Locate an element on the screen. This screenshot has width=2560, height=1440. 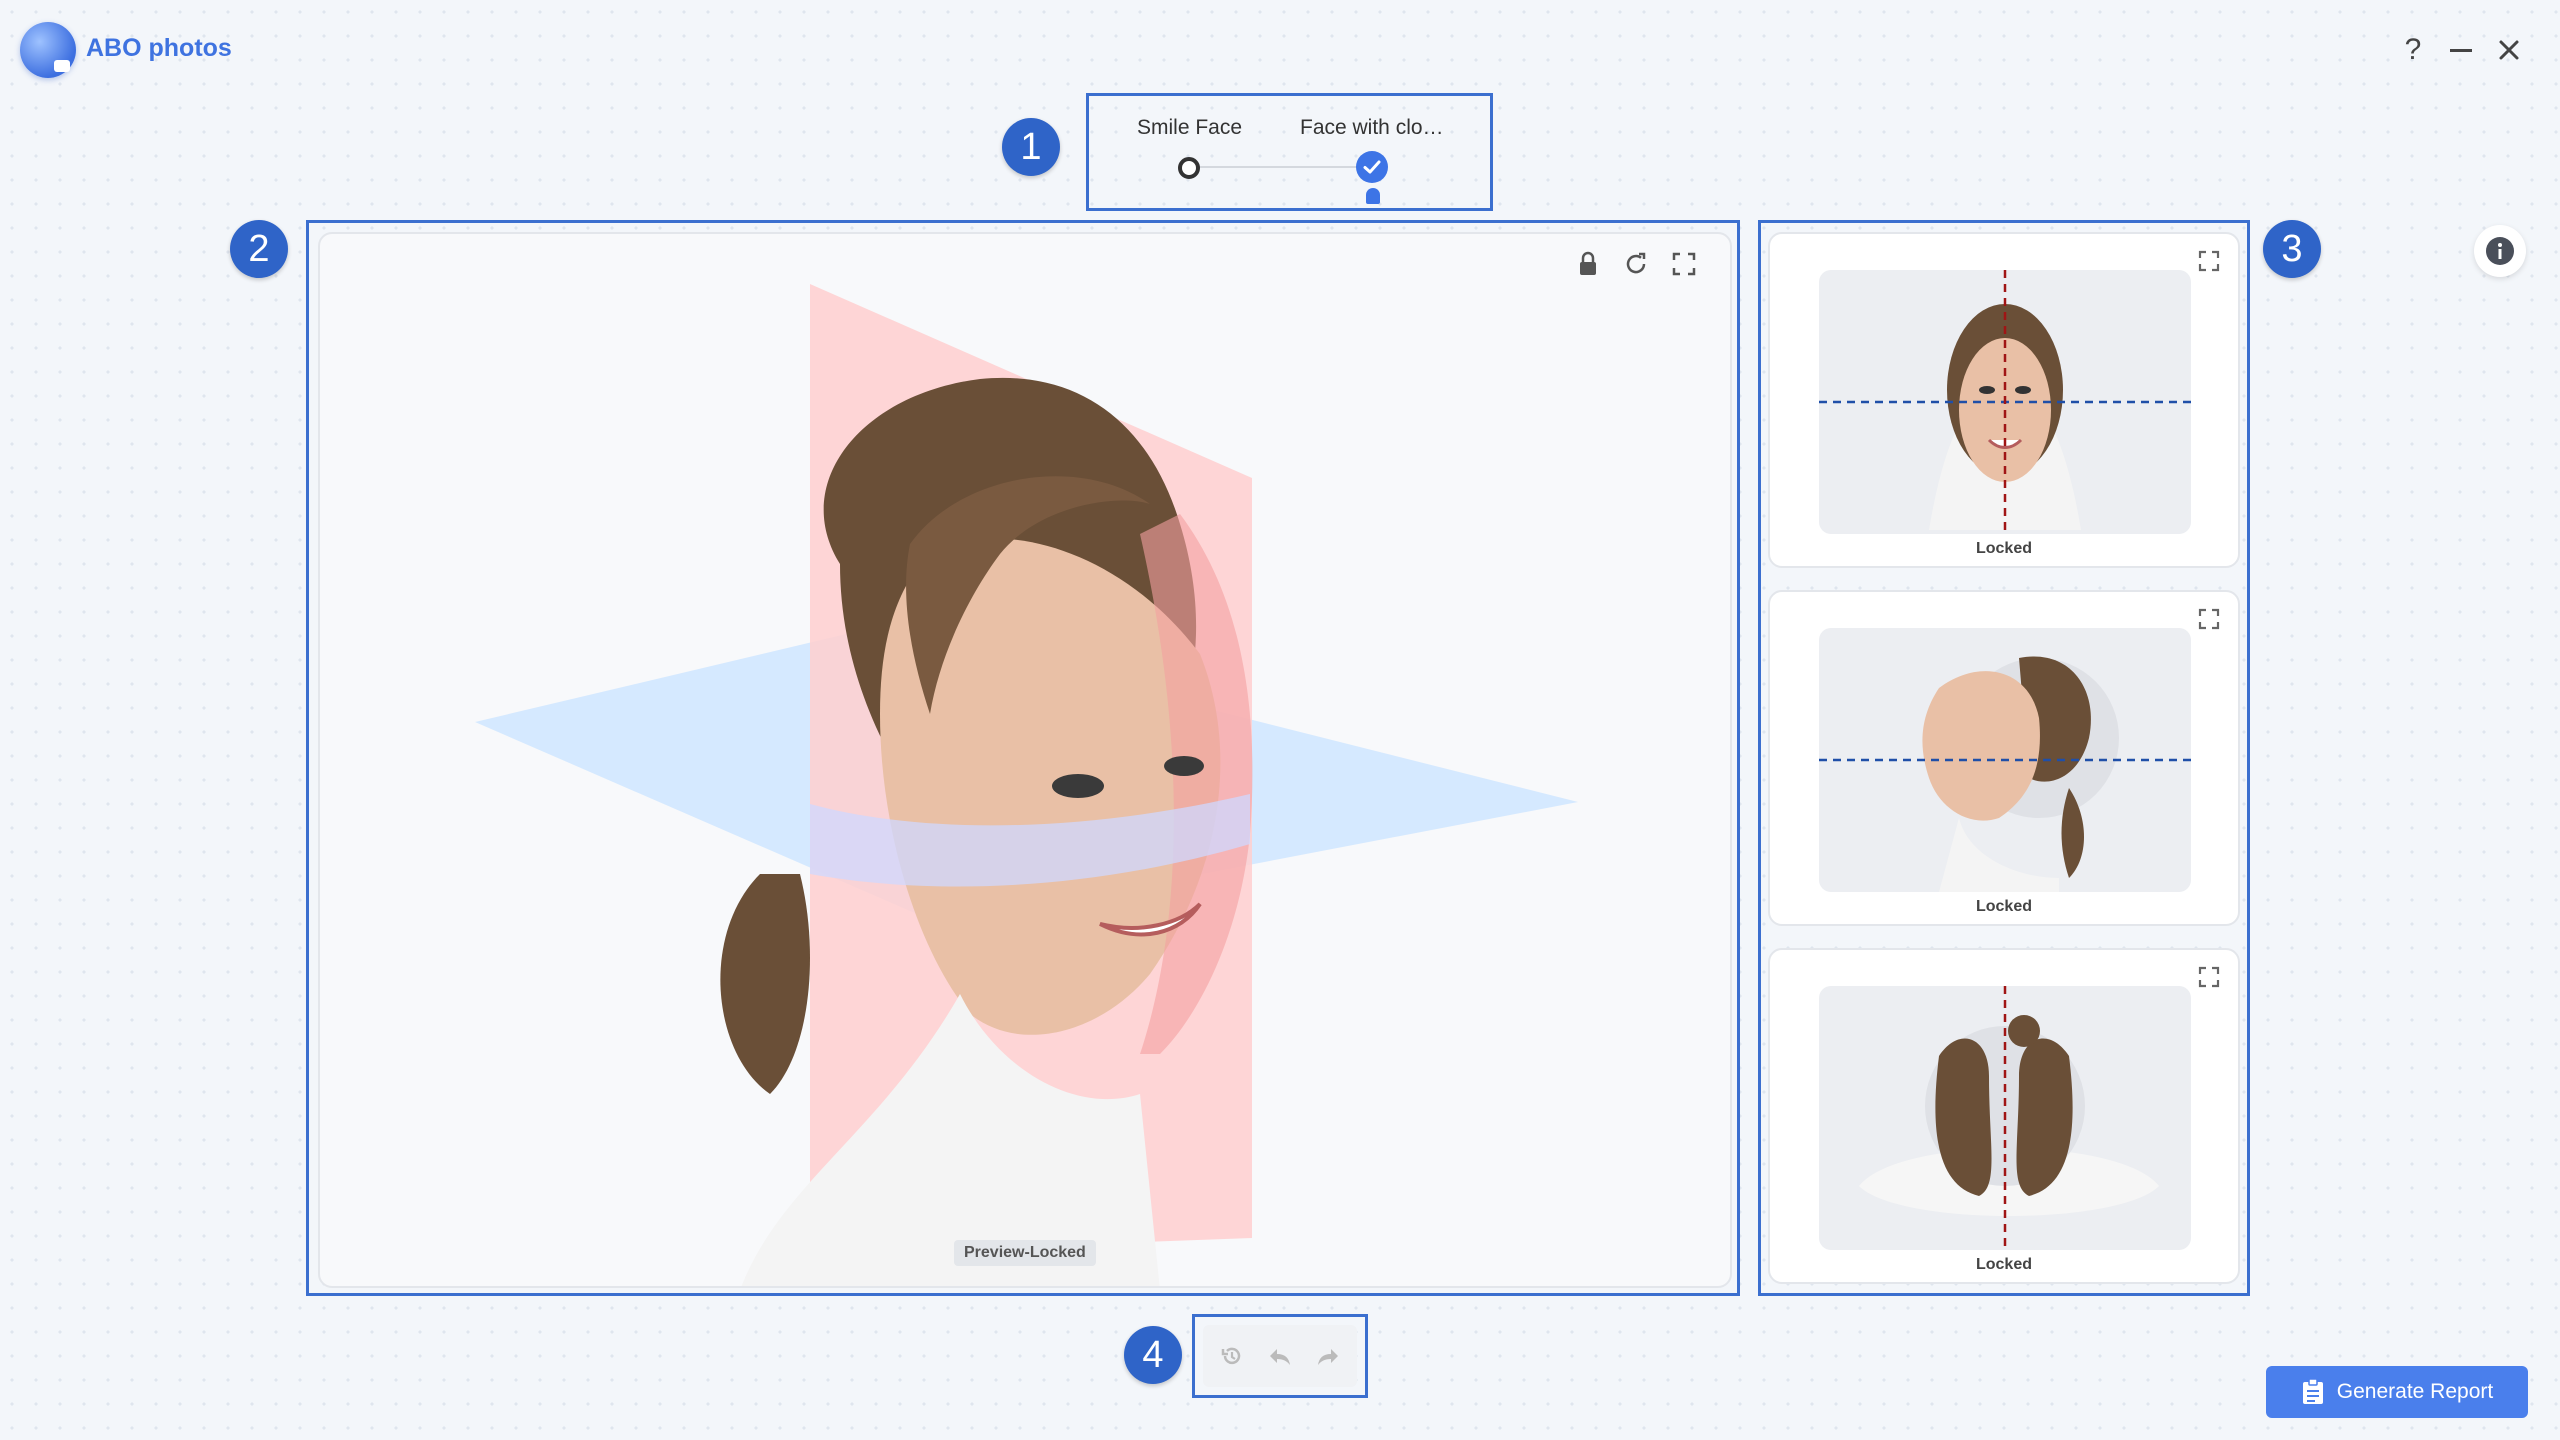
app-title: ABO photos is located at coordinates (159, 48).